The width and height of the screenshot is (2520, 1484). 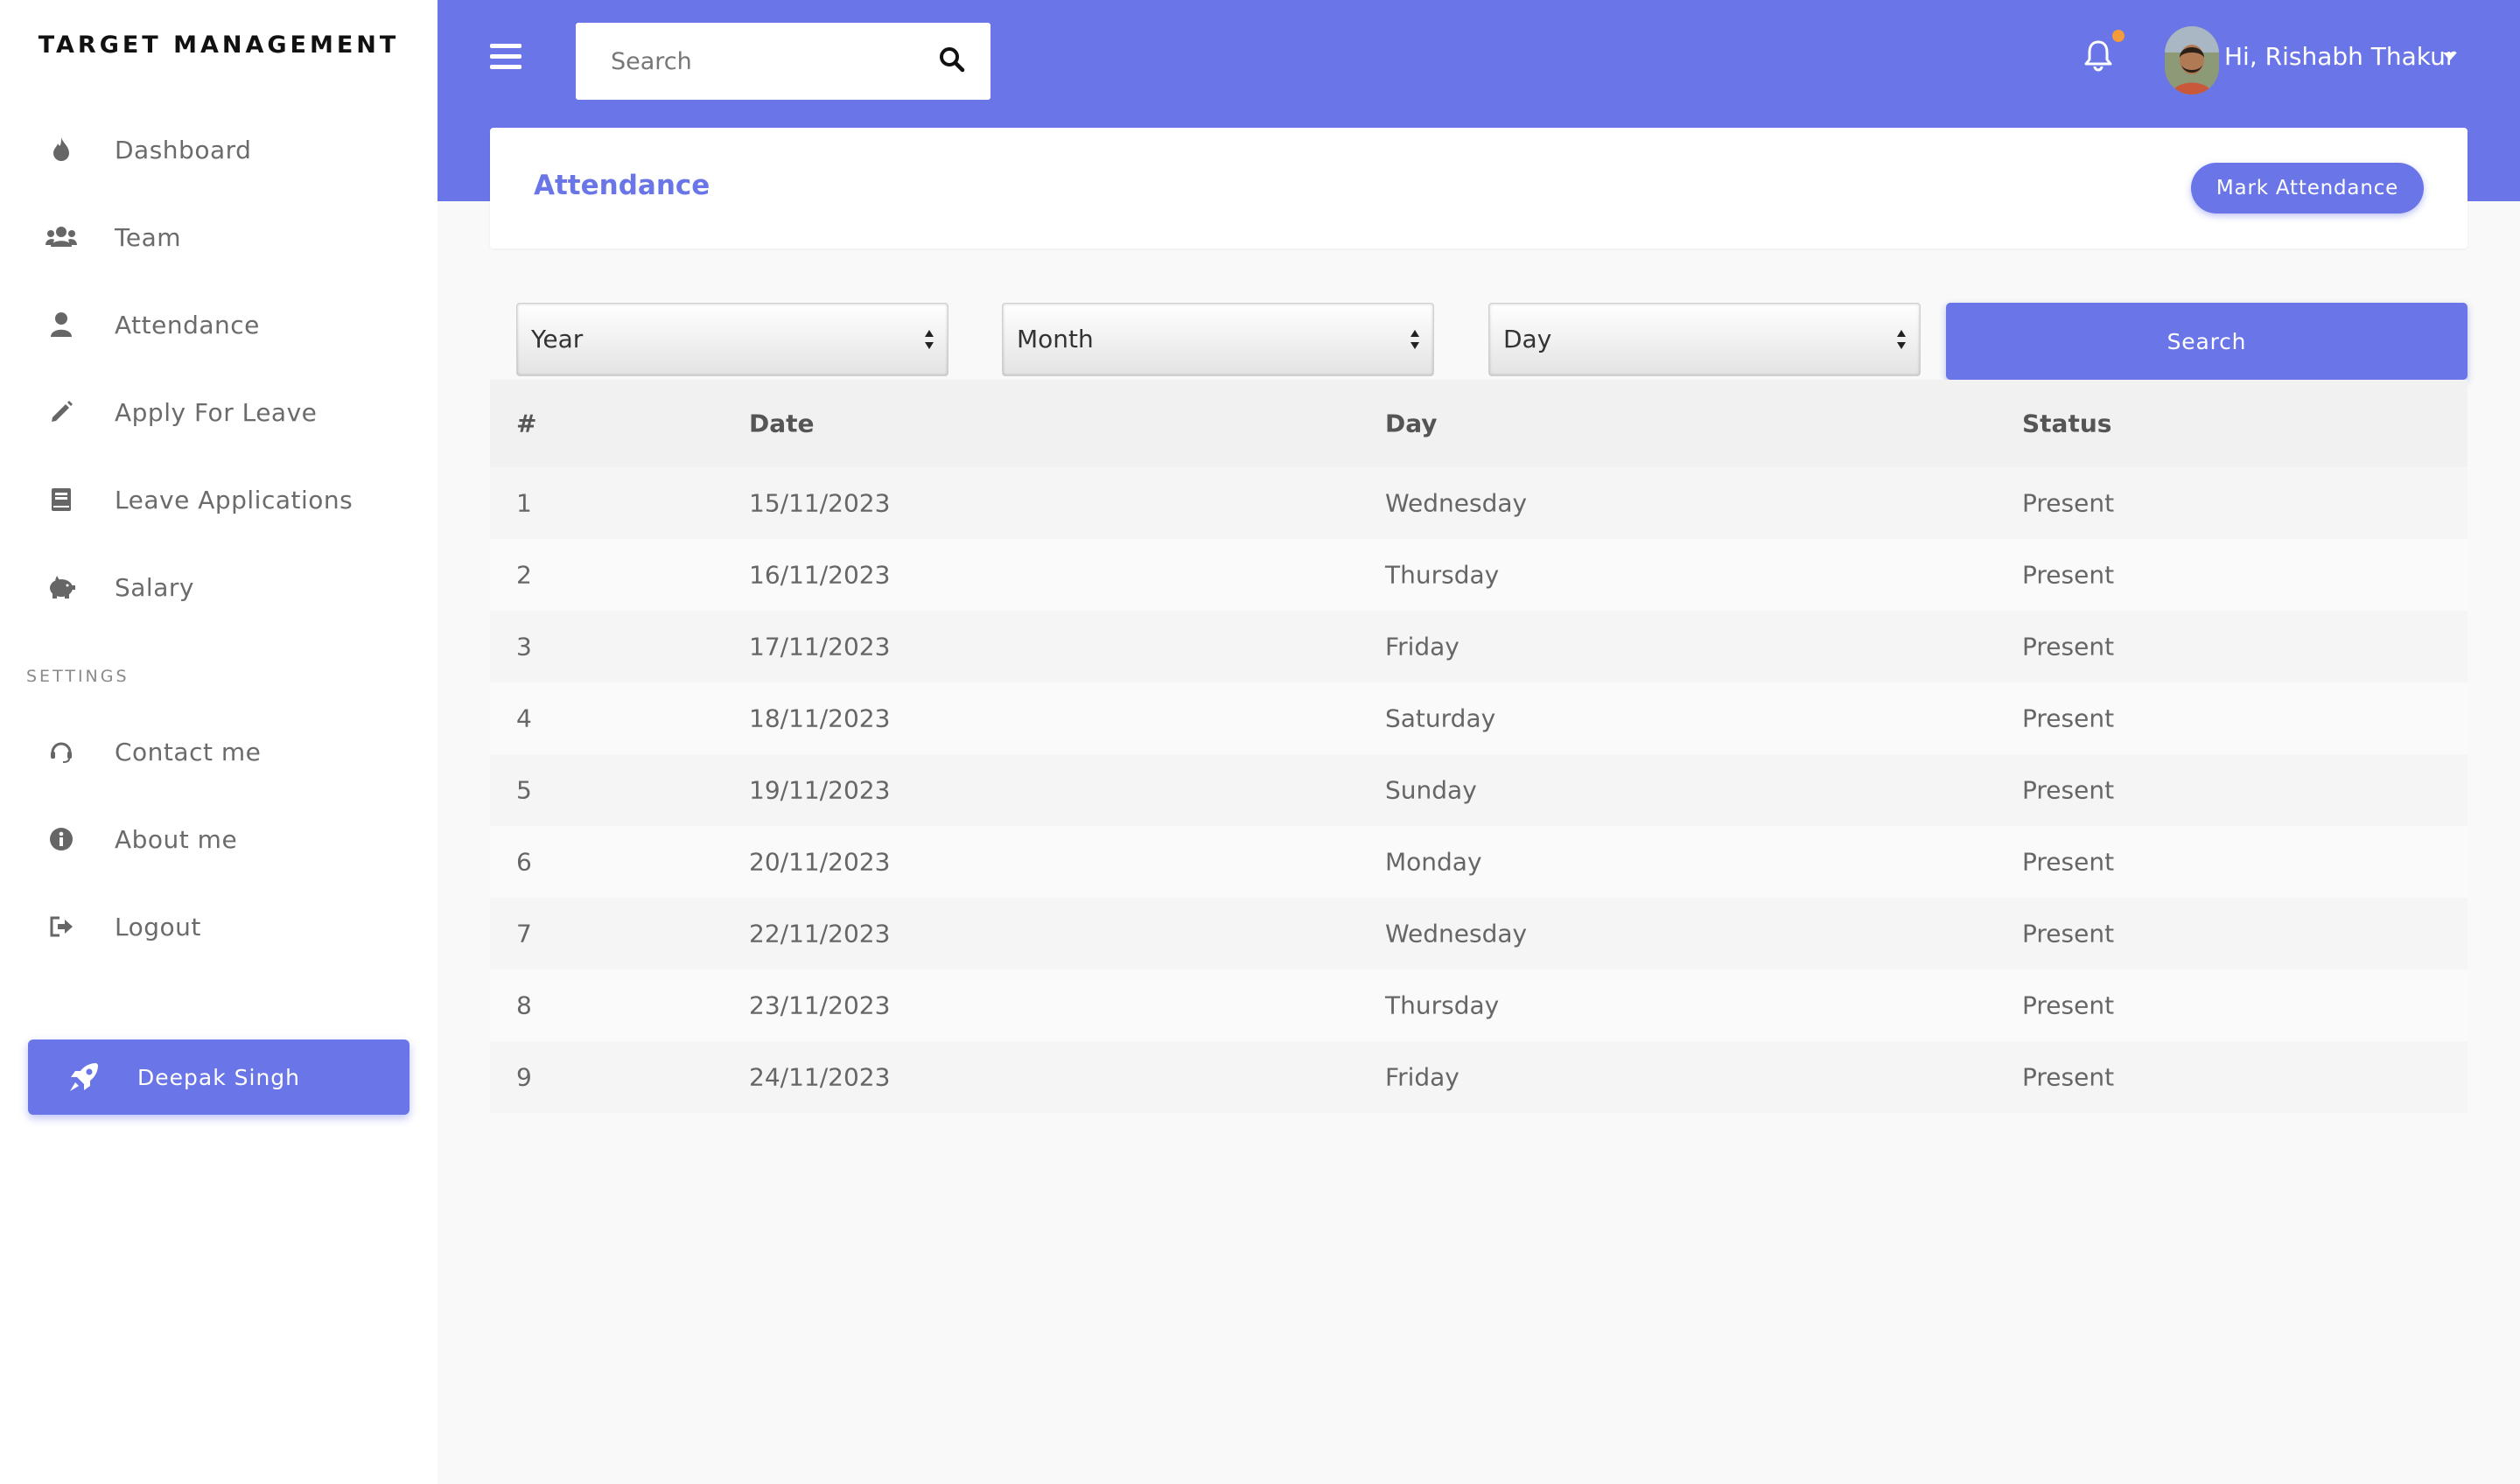 What do you see at coordinates (622, 185) in the screenshot?
I see `page-title: Attendance` at bounding box center [622, 185].